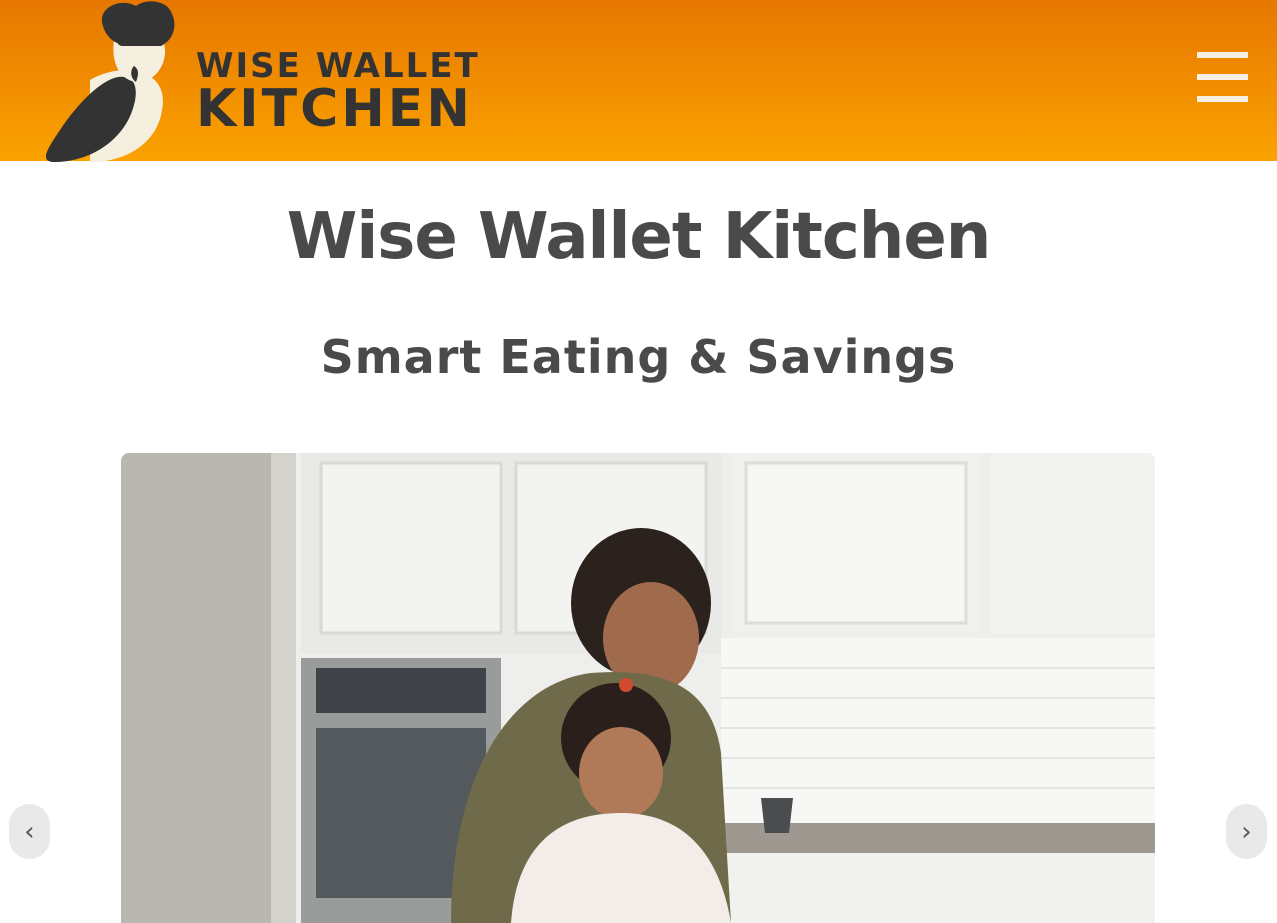 The width and height of the screenshot is (1277, 923). I want to click on chef-bird-logo, so click(105, 82).